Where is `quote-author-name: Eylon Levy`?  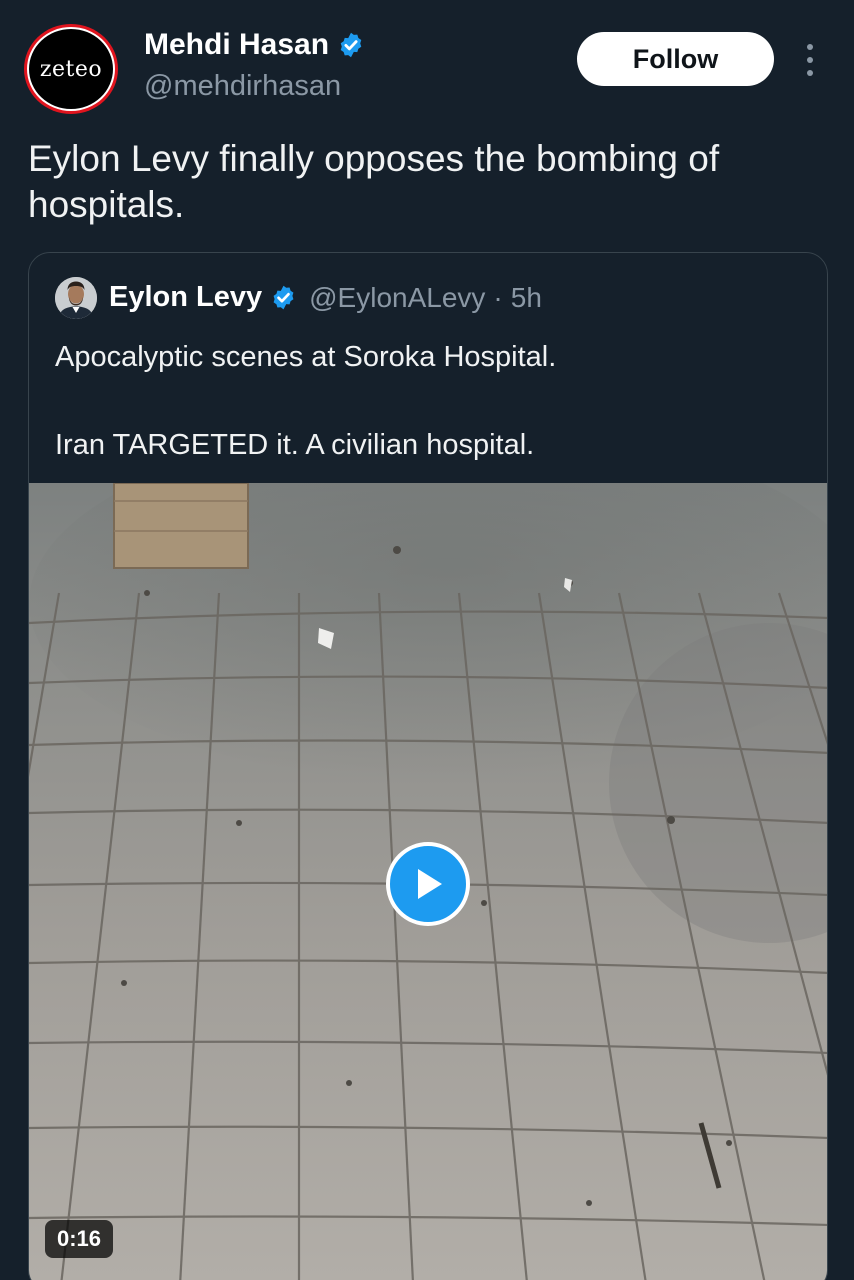
quote-author-name: Eylon Levy is located at coordinates (186, 297).